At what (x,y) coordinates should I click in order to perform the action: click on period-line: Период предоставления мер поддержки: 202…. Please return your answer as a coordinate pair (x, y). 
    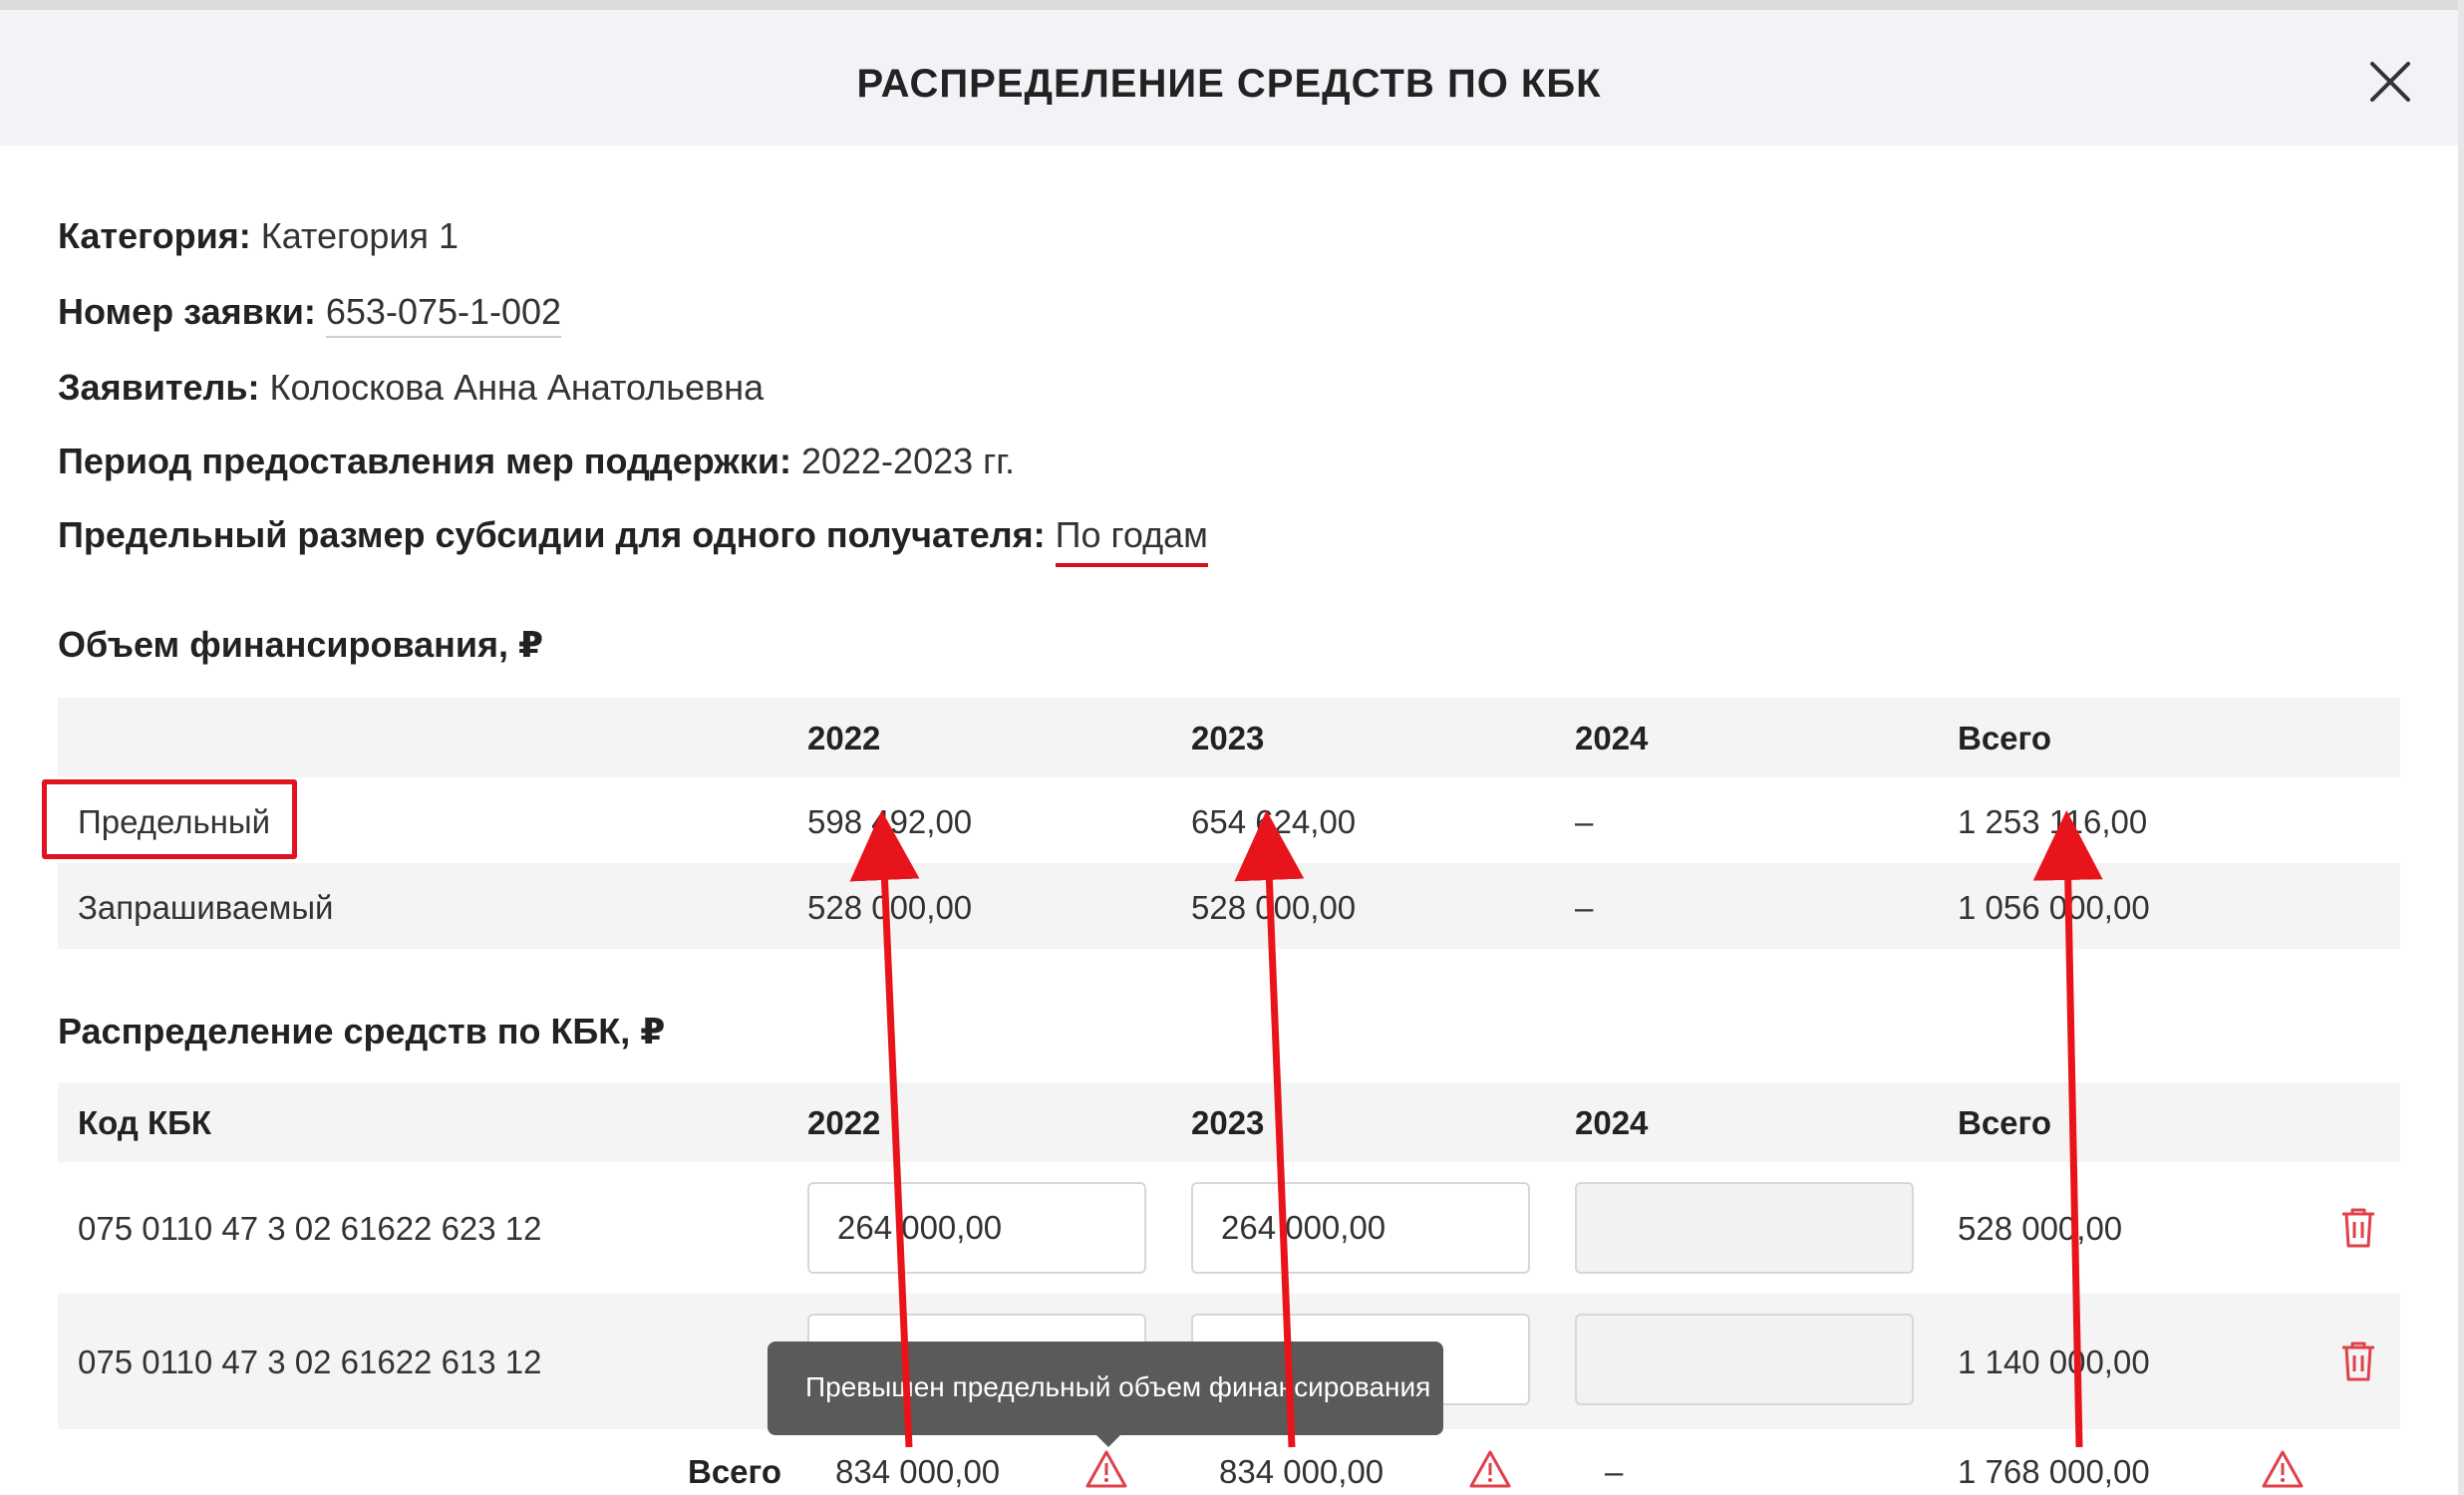
    Looking at the image, I should click on (537, 461).